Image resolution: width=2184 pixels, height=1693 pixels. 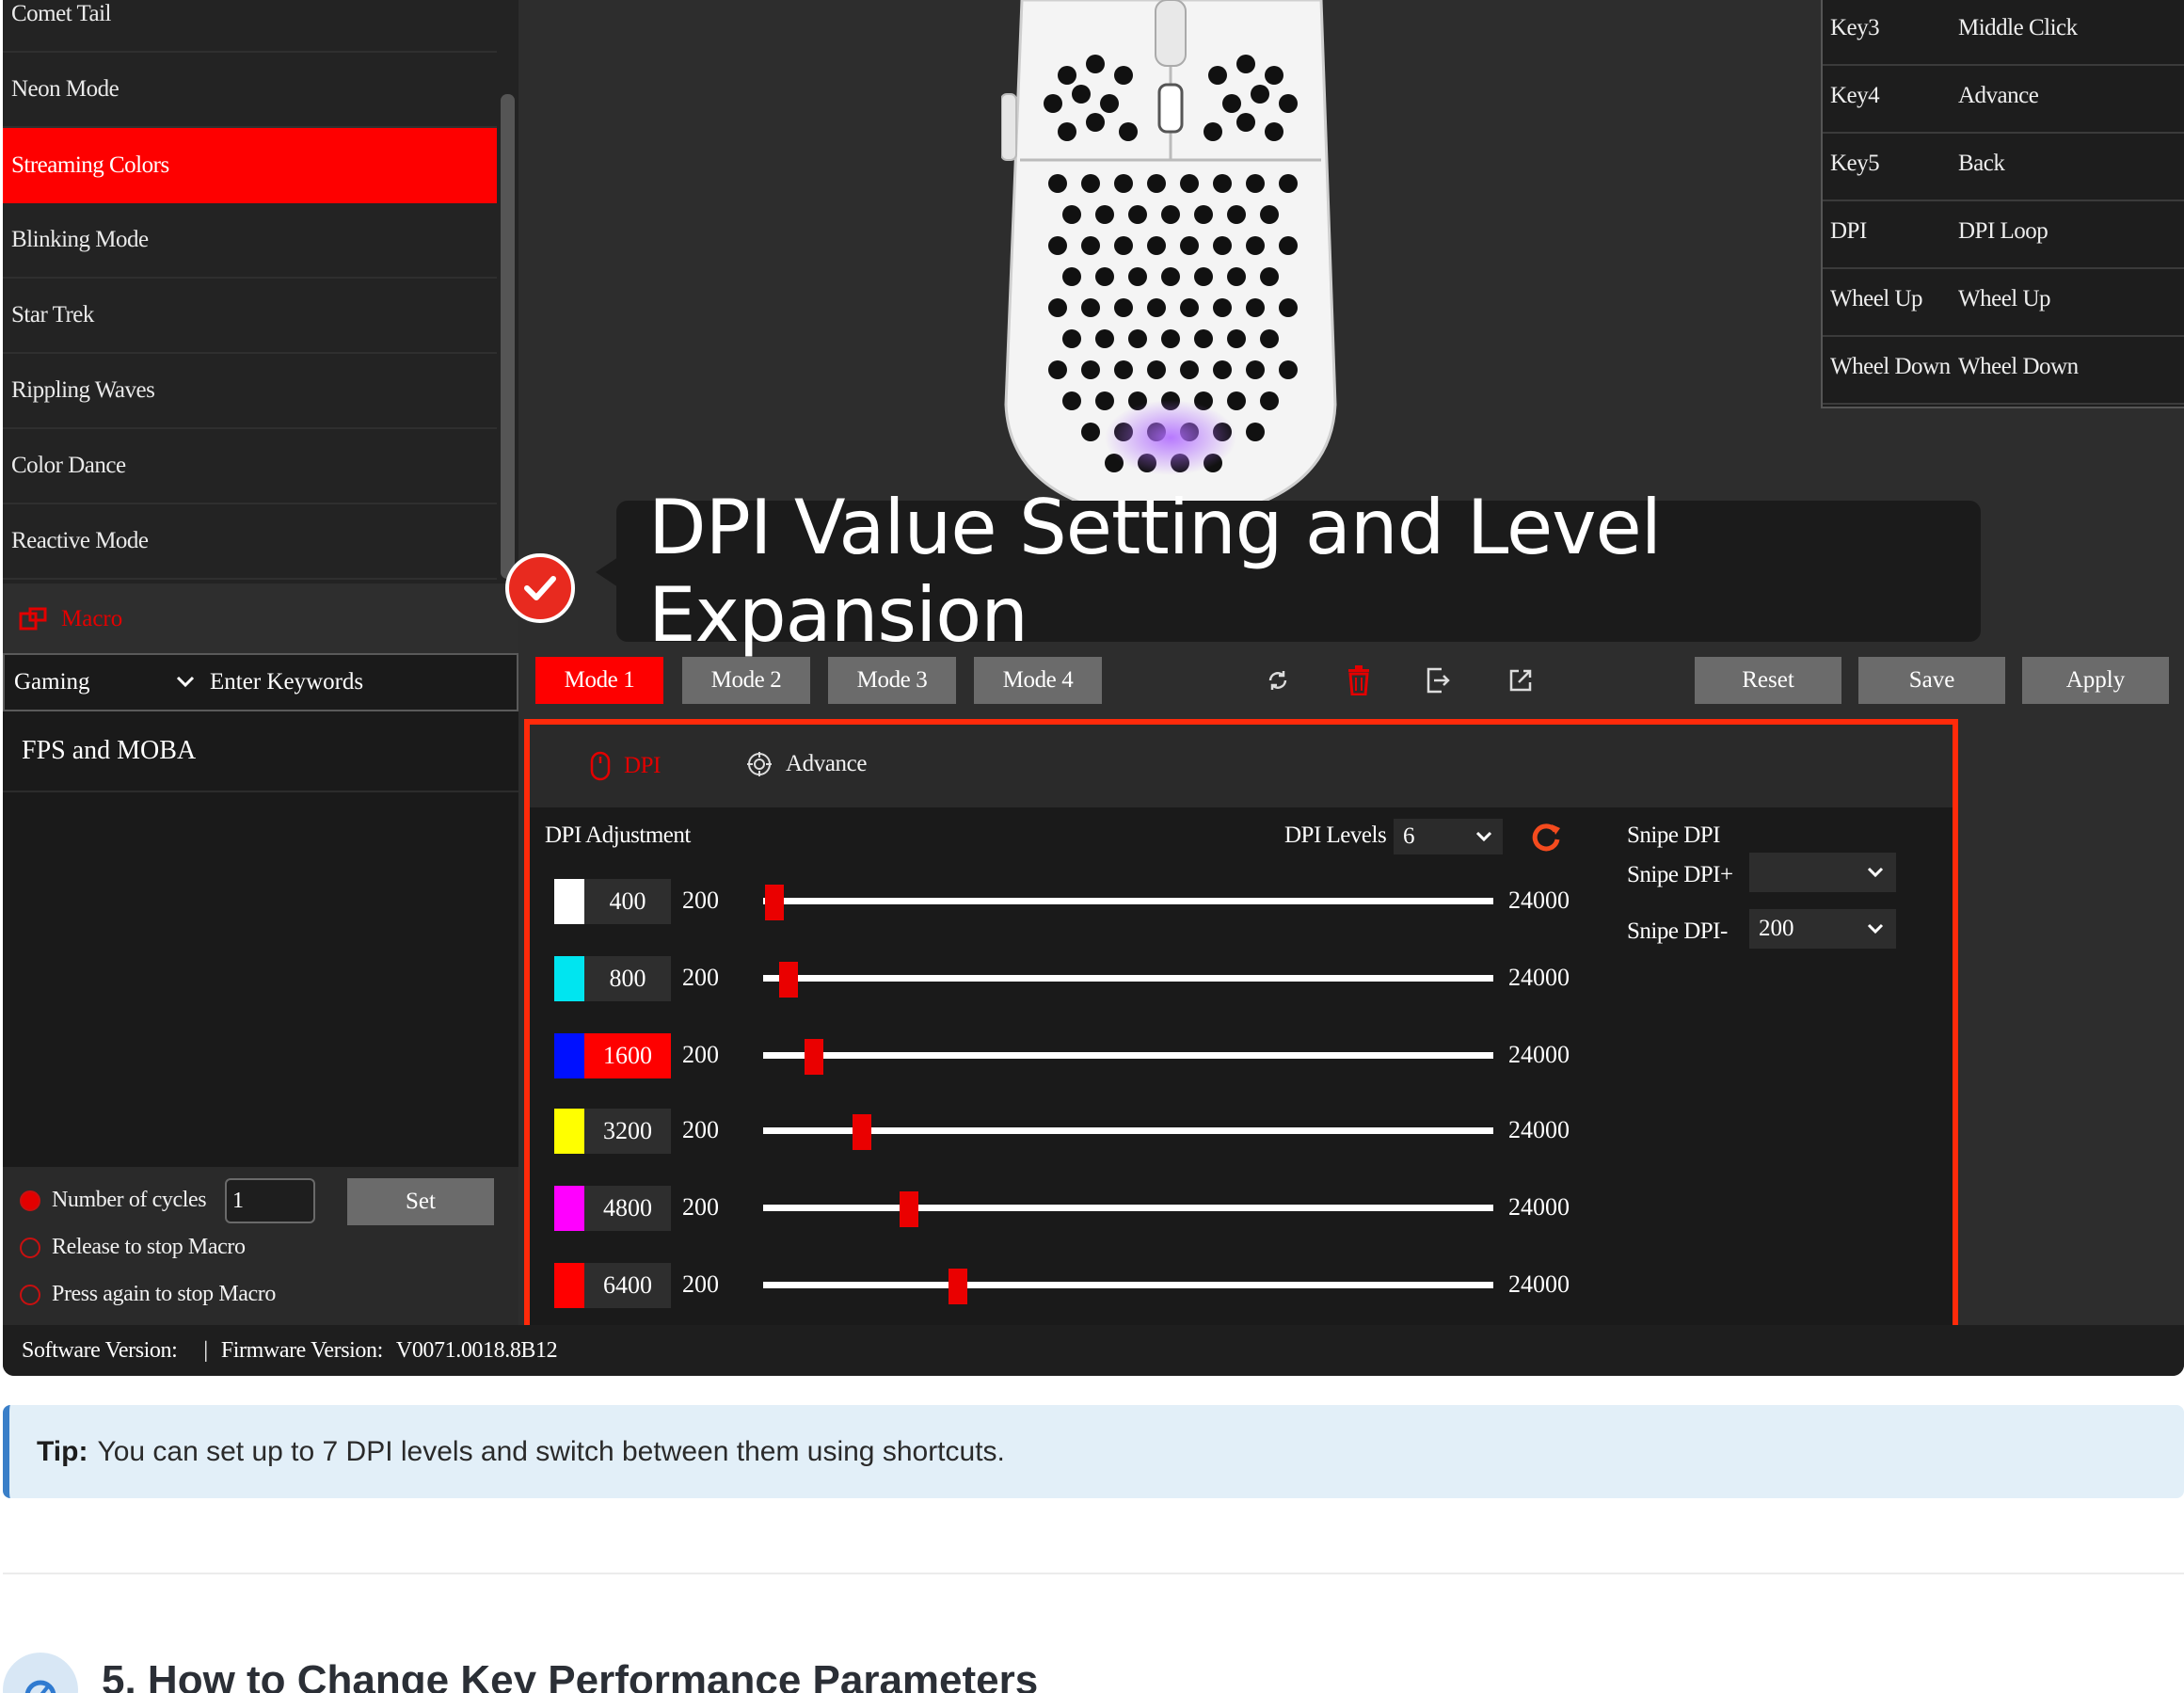 I want to click on sidebar-item-blinking-mode: Blinking Mode, so click(x=250, y=241).